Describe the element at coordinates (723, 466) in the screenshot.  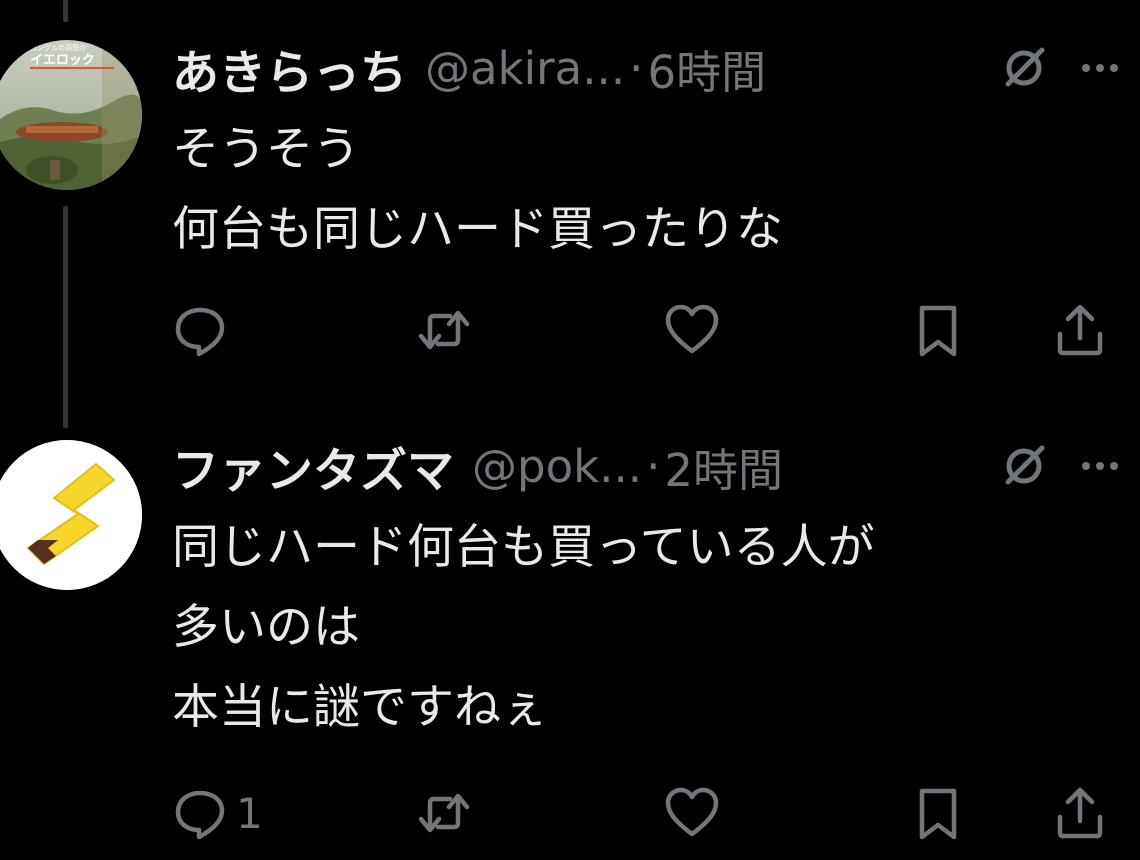
I see `post-time: 2時間` at that location.